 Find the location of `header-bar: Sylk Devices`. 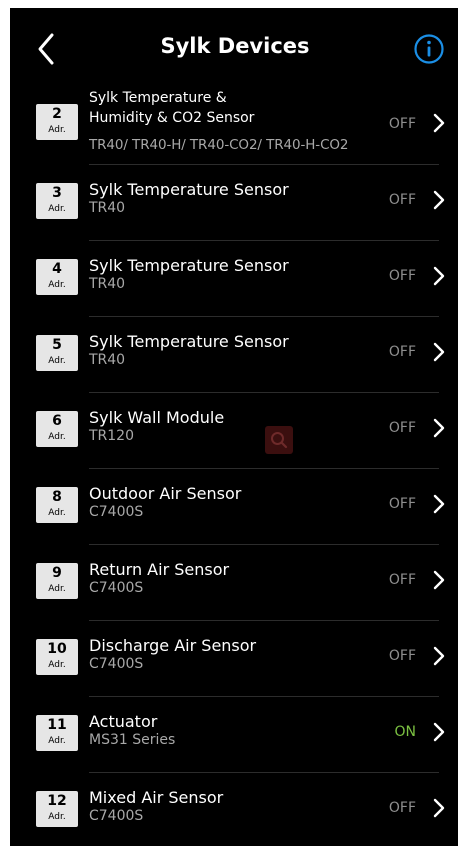

header-bar: Sylk Devices is located at coordinates (234, 47).